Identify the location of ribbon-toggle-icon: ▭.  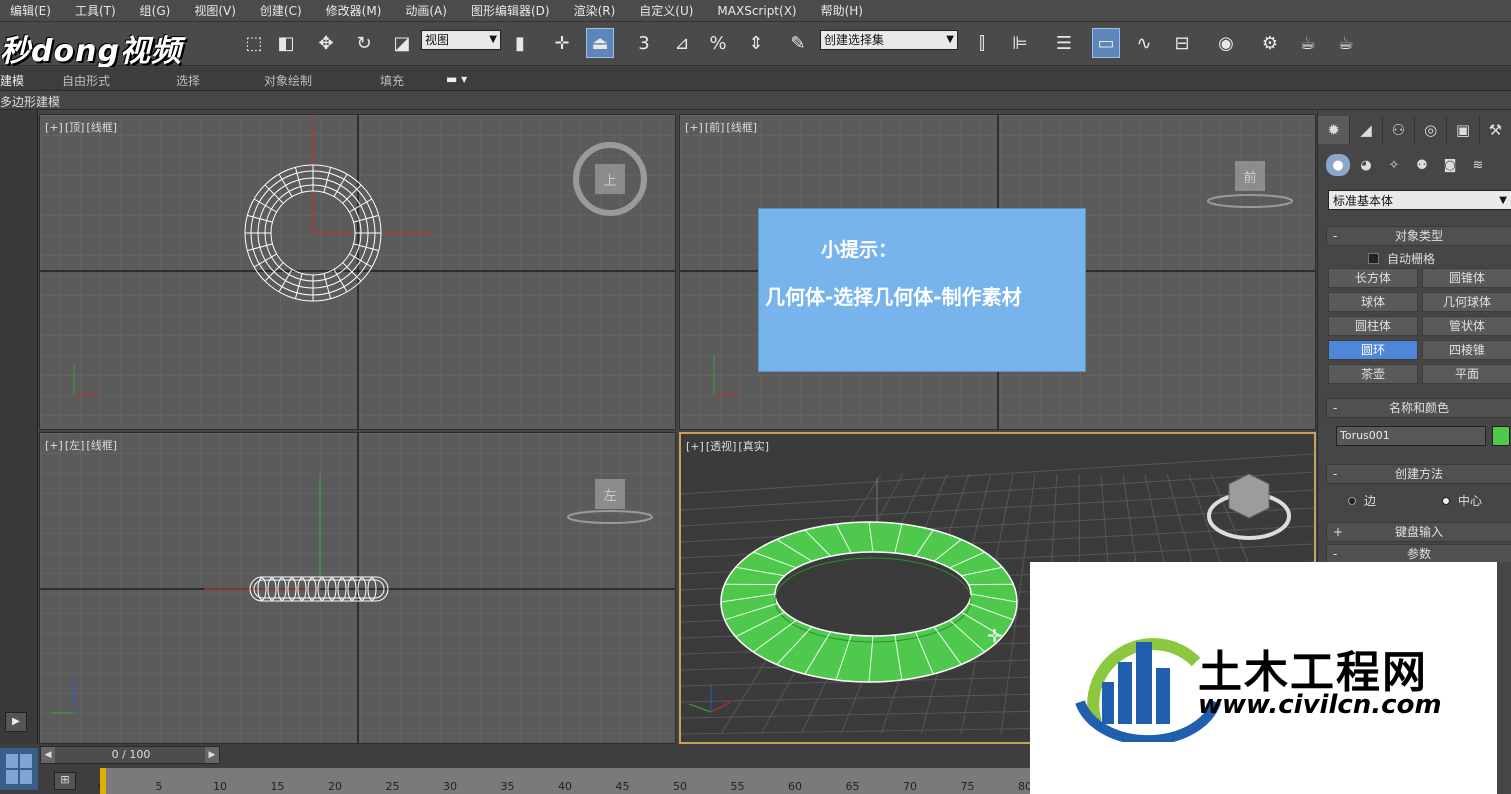
(1106, 43).